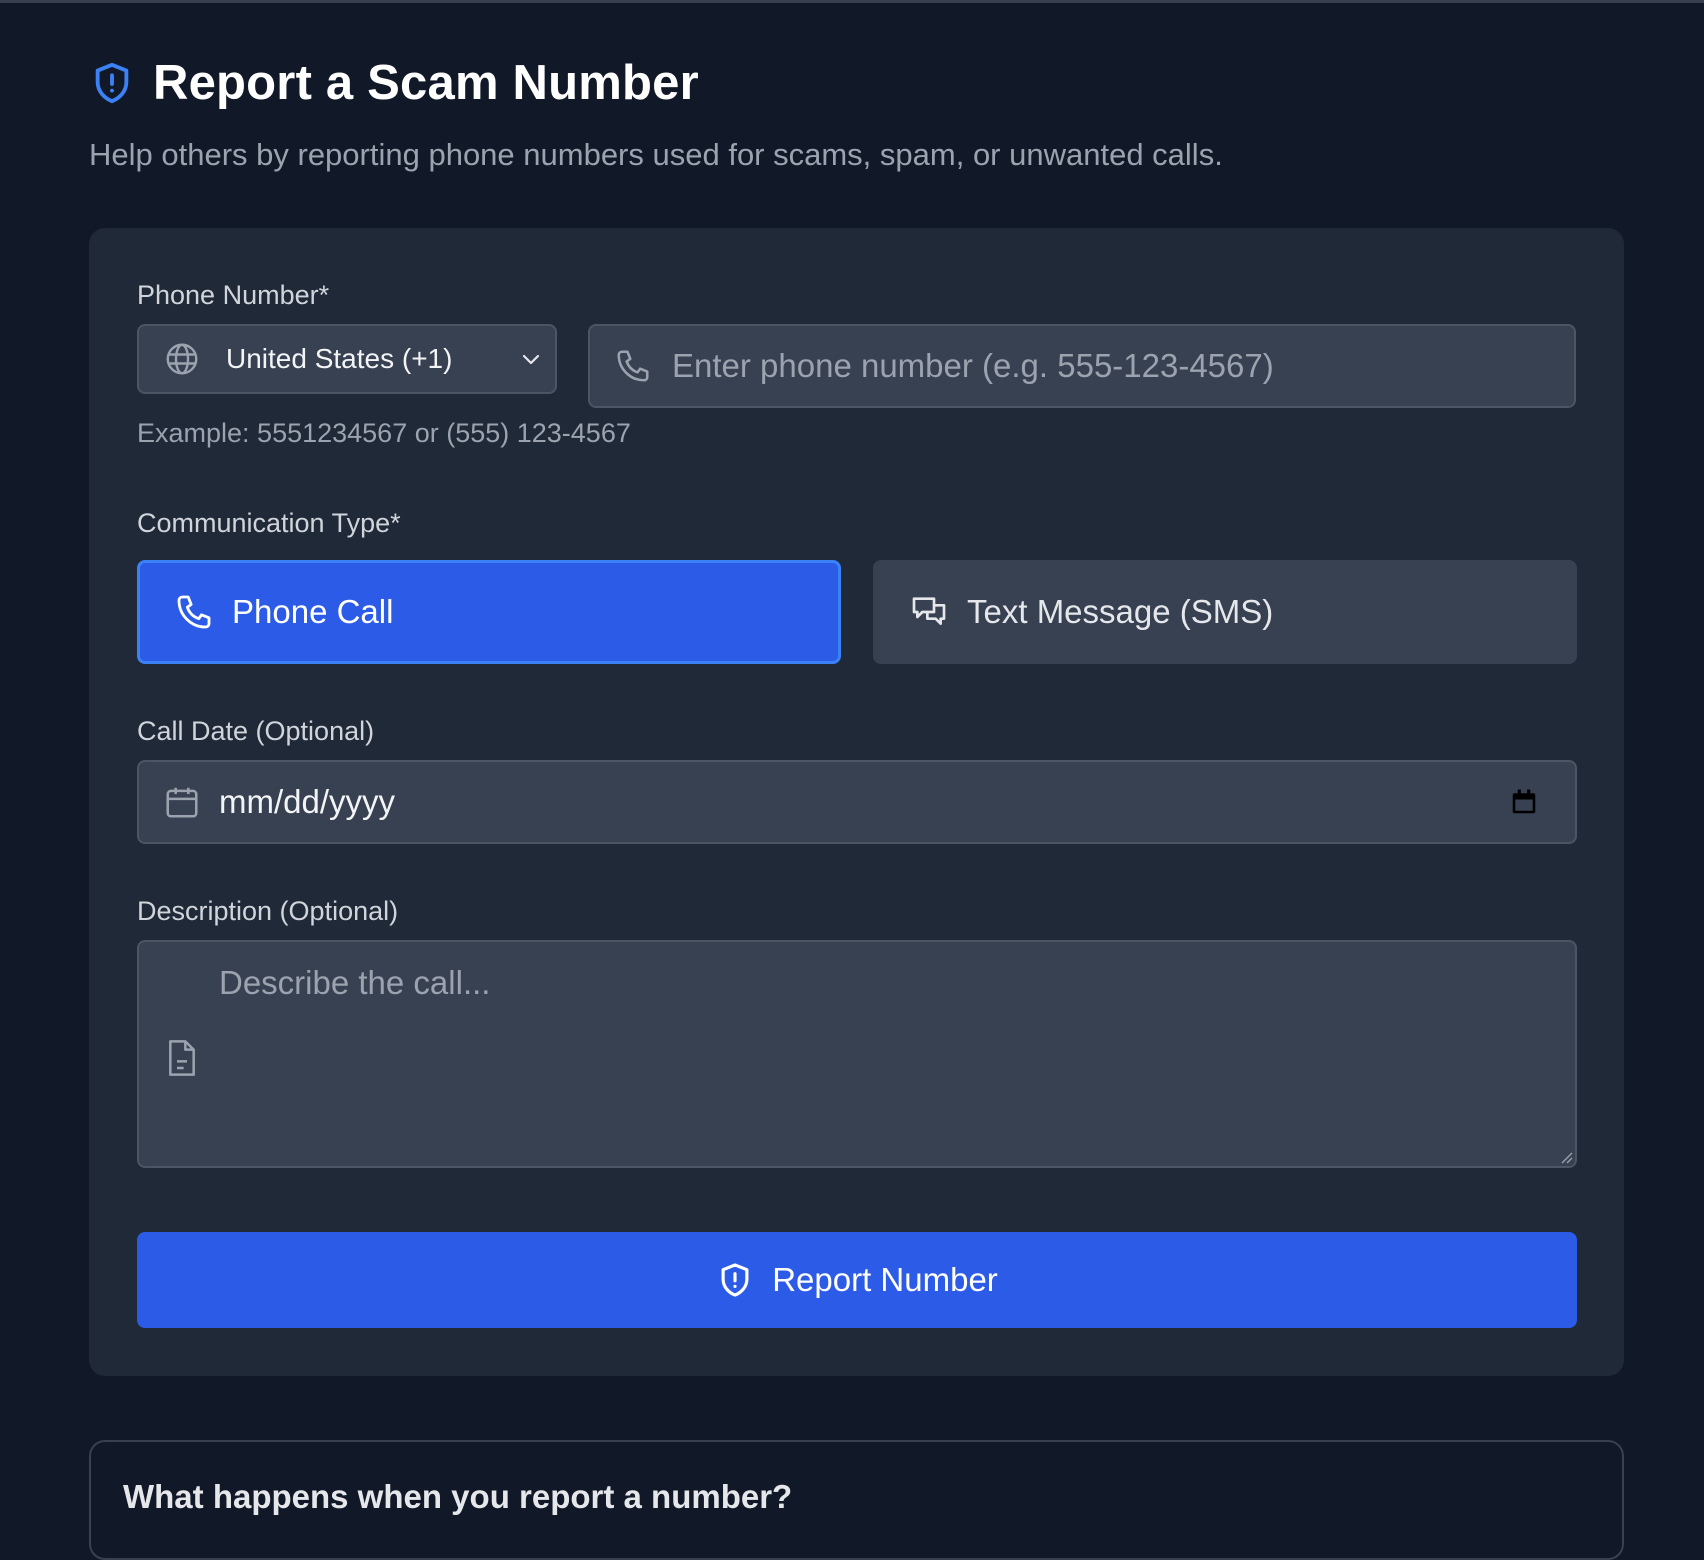 Image resolution: width=1704 pixels, height=1560 pixels. I want to click on text-message-option: Text Message (SMS), so click(1225, 612).